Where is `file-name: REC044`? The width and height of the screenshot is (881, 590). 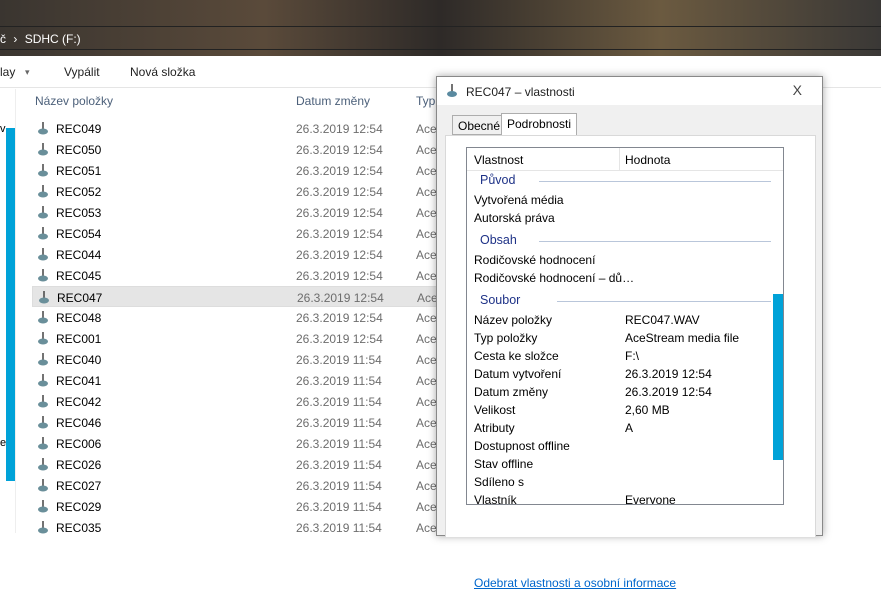 file-name: REC044 is located at coordinates (79, 255).